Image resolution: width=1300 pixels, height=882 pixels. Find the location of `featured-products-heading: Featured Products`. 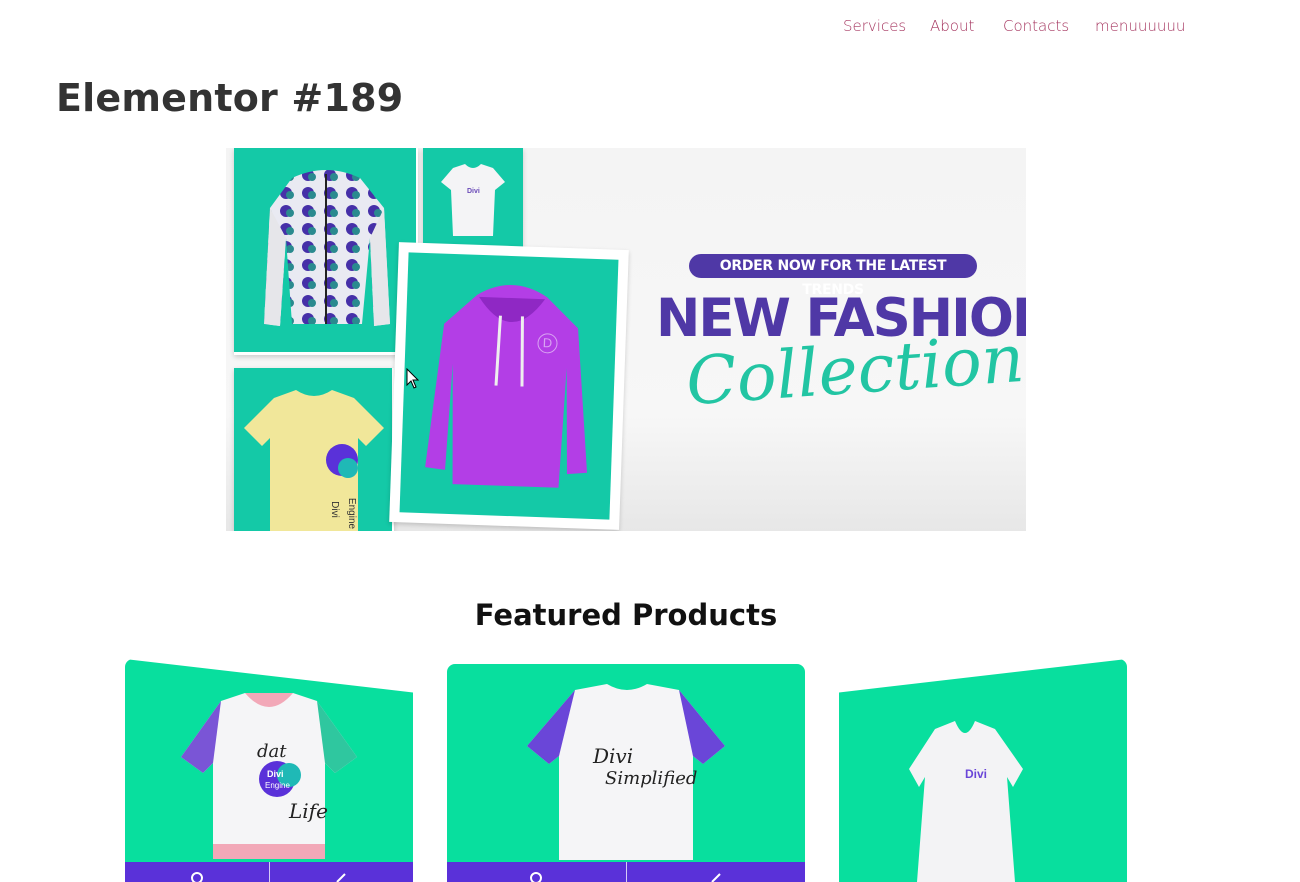

featured-products-heading: Featured Products is located at coordinates (626, 615).